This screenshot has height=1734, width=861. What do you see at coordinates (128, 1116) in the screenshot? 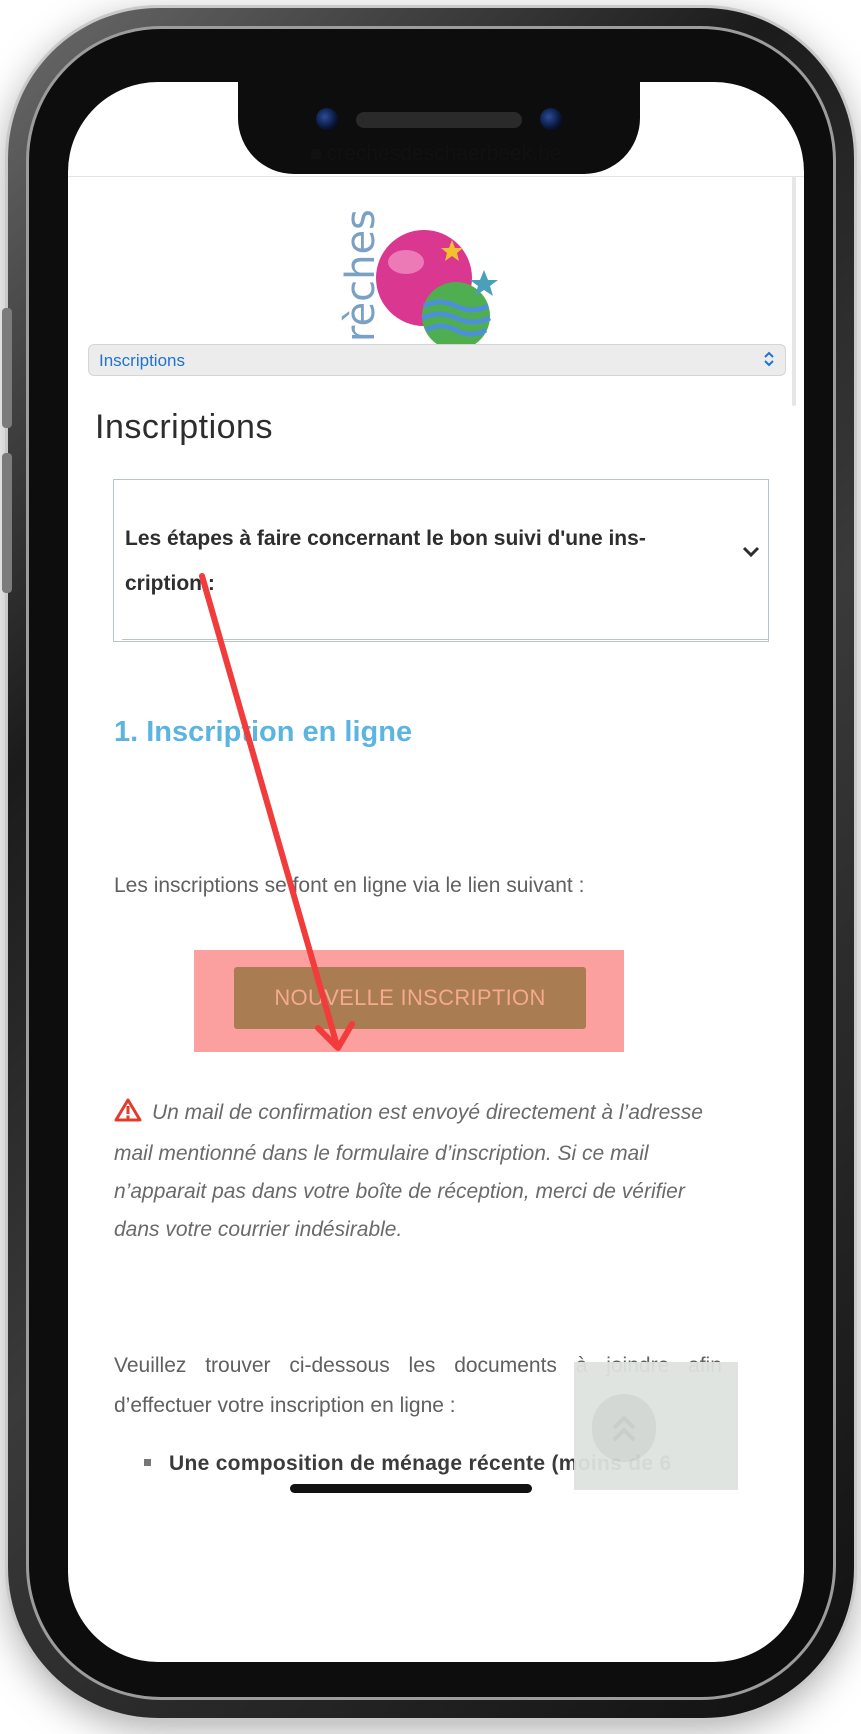
I see `warning-triangle-icon` at bounding box center [128, 1116].